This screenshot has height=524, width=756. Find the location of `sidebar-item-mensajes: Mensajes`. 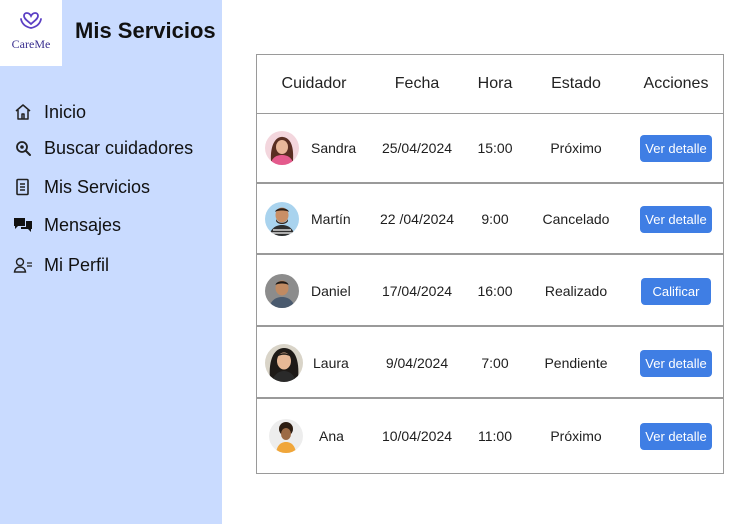

sidebar-item-mensajes: Mensajes is located at coordinates (66, 225).